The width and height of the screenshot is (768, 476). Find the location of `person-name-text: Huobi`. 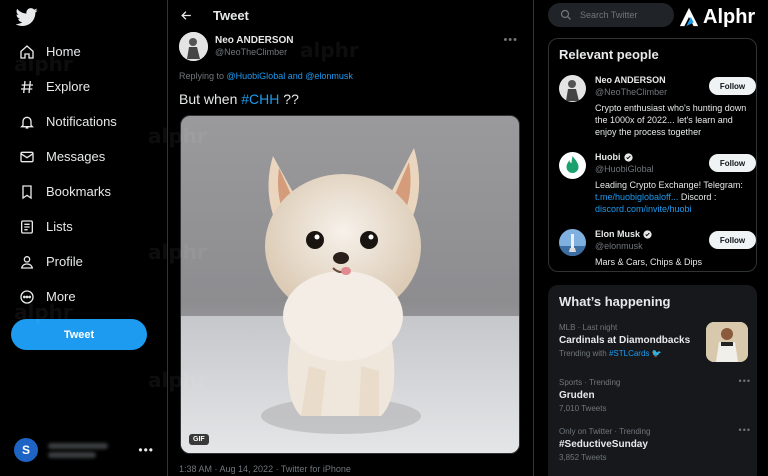

person-name-text: Huobi is located at coordinates (608, 157).